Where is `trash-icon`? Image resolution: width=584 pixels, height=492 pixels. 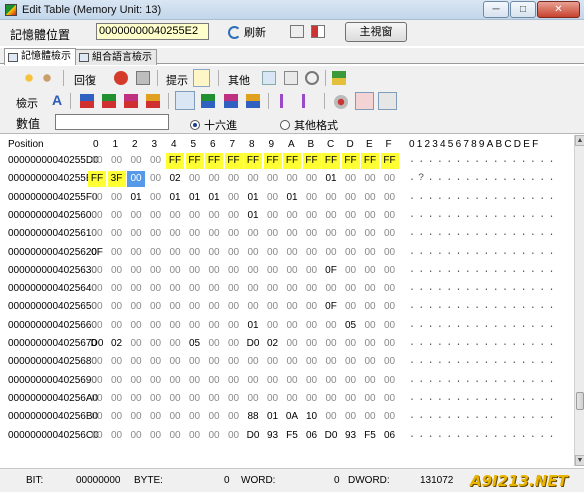
trash-icon is located at coordinates (143, 78).